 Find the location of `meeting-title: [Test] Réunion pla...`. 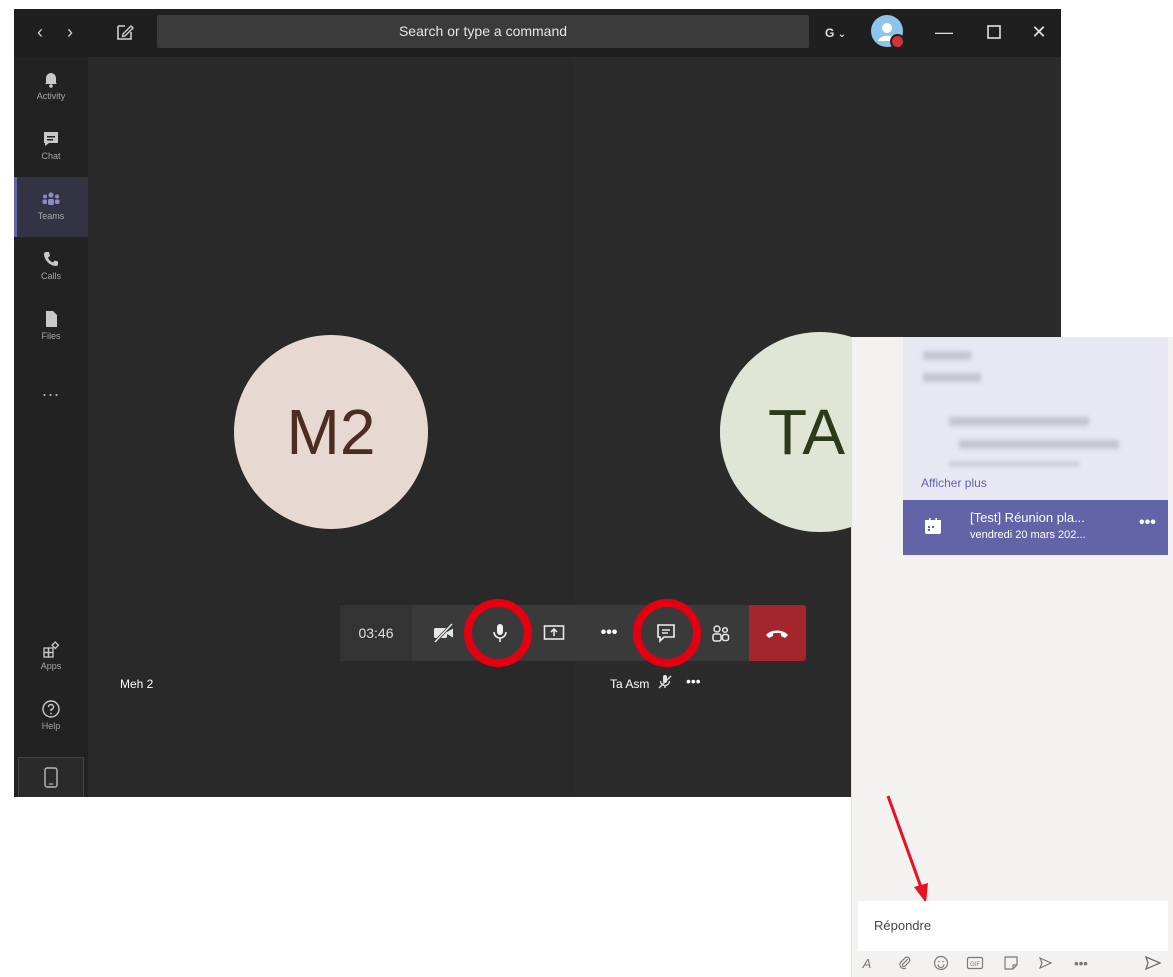

meeting-title: [Test] Réunion pla... is located at coordinates (1027, 517).